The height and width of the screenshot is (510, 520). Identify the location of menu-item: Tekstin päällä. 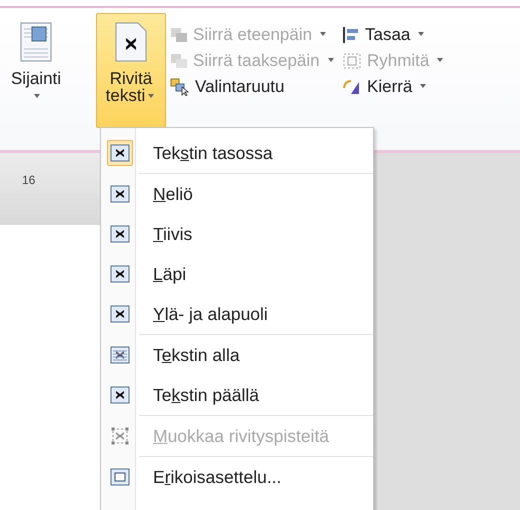
(237, 395).